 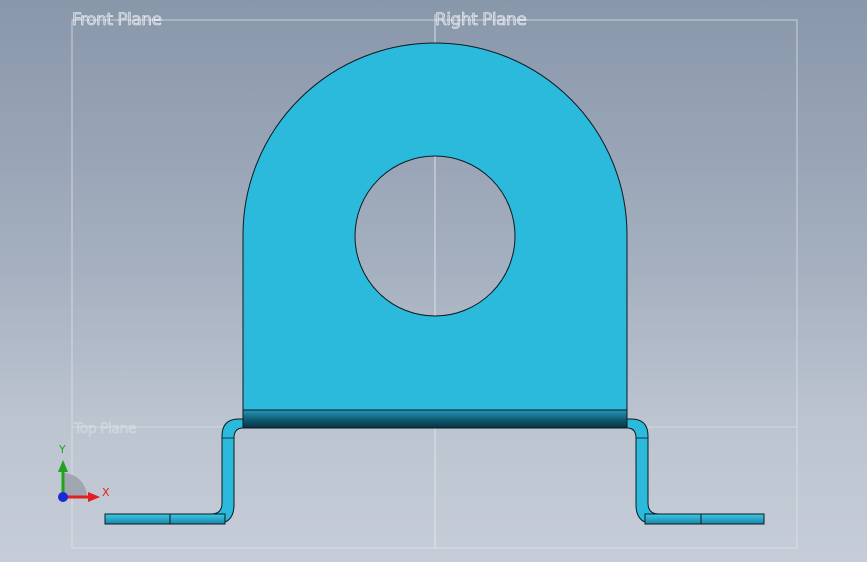 What do you see at coordinates (63, 466) in the screenshot?
I see `y-axis-arrow-head` at bounding box center [63, 466].